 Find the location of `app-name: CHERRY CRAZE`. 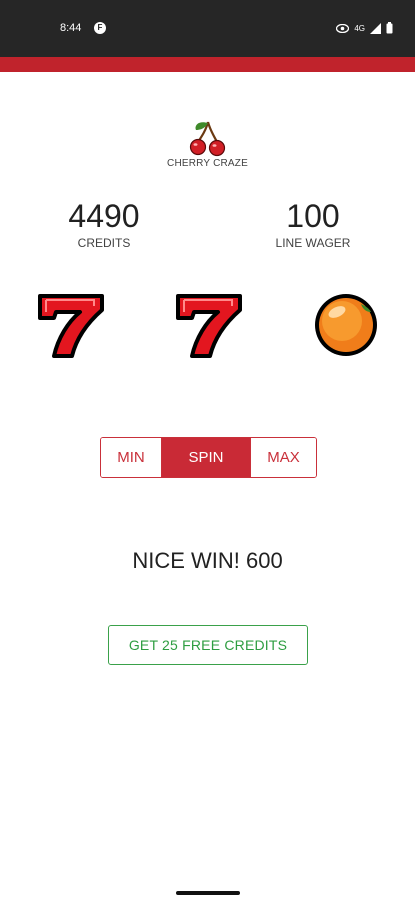

app-name: CHERRY CRAZE is located at coordinates (207, 163).